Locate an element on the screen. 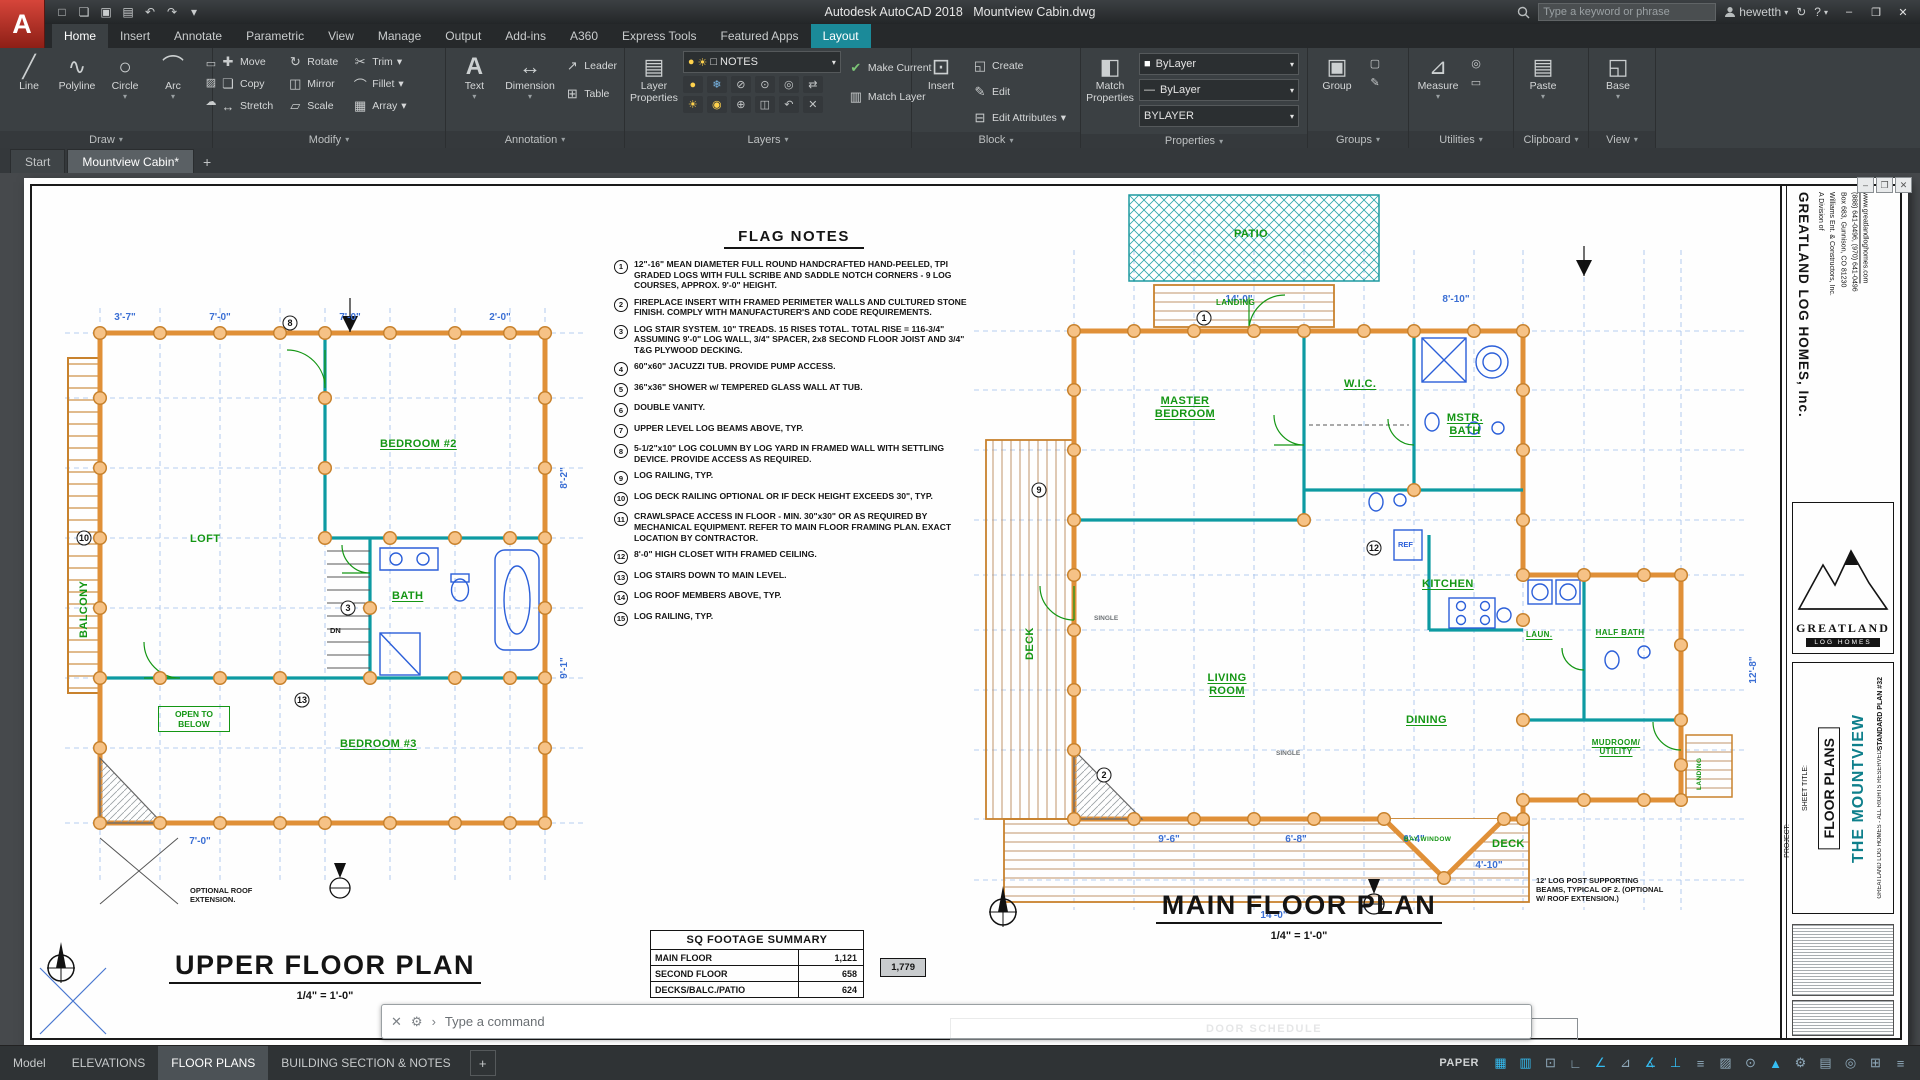 Image resolution: width=1920 pixels, height=1080 pixels. ribbon-tab: Featured Apps is located at coordinates (760, 36).